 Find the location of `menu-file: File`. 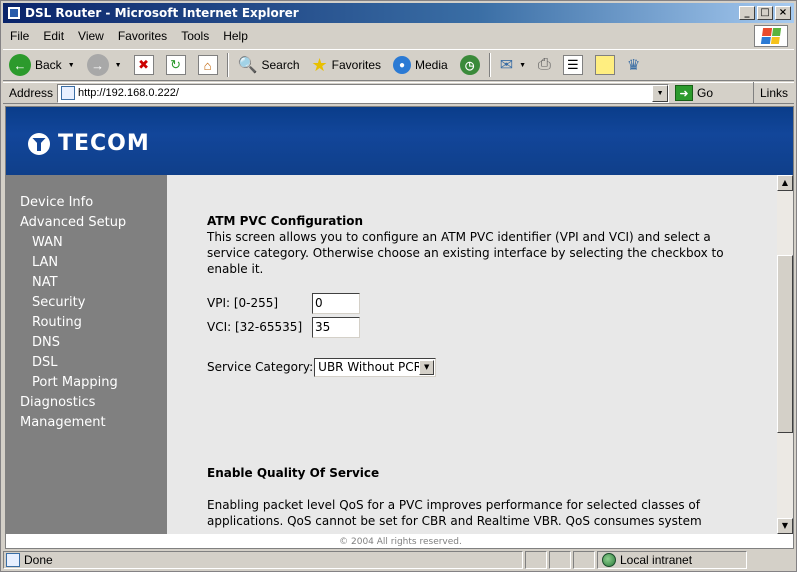

menu-file: File is located at coordinates (19, 36).